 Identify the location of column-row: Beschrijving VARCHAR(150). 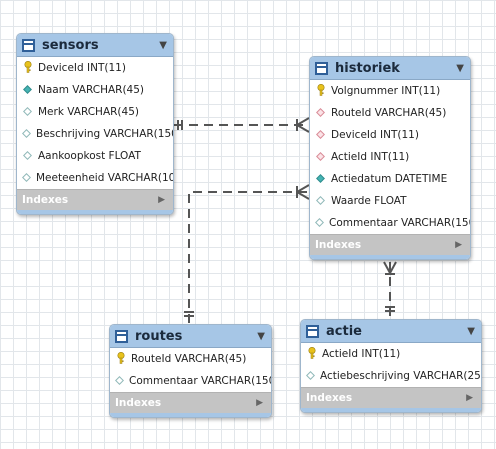
(95, 134).